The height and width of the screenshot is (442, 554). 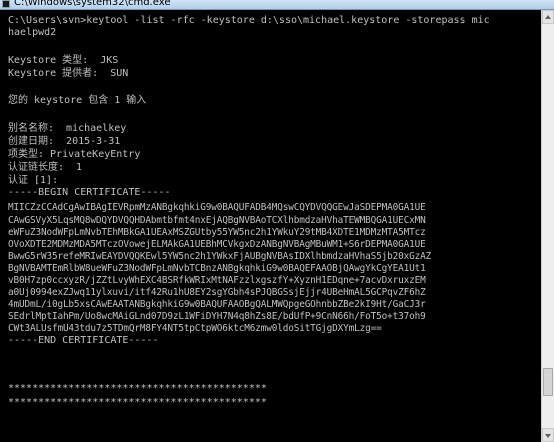 What do you see at coordinates (63, 60) in the screenshot?
I see `console-line: Keystore 类型: JKS` at bounding box center [63, 60].